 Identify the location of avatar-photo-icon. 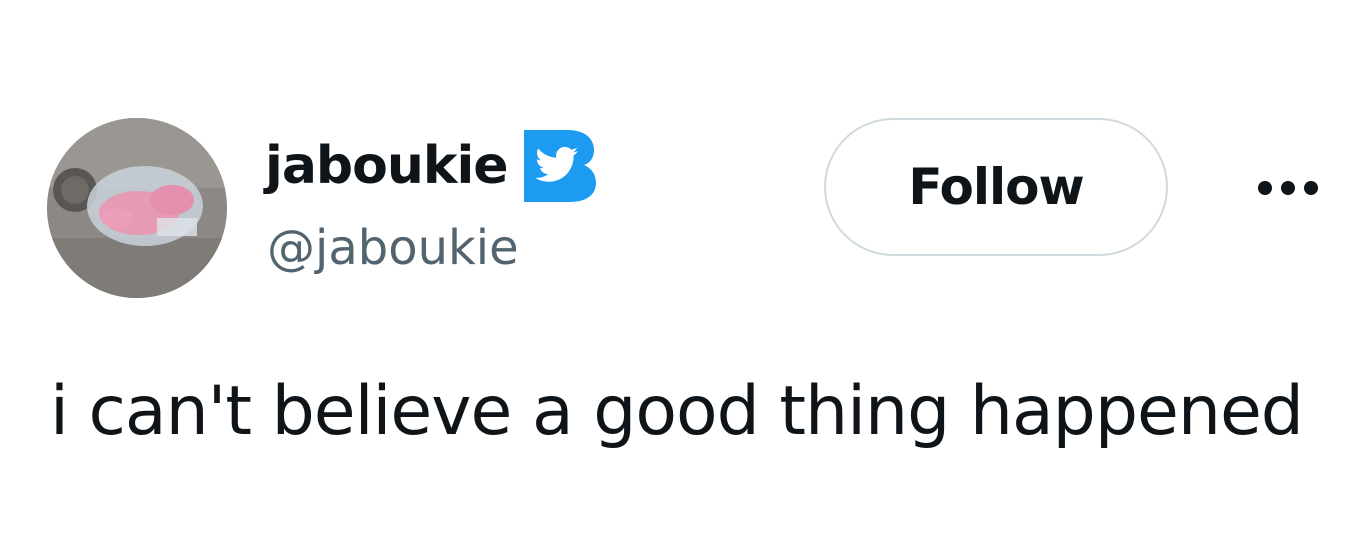
(137, 208).